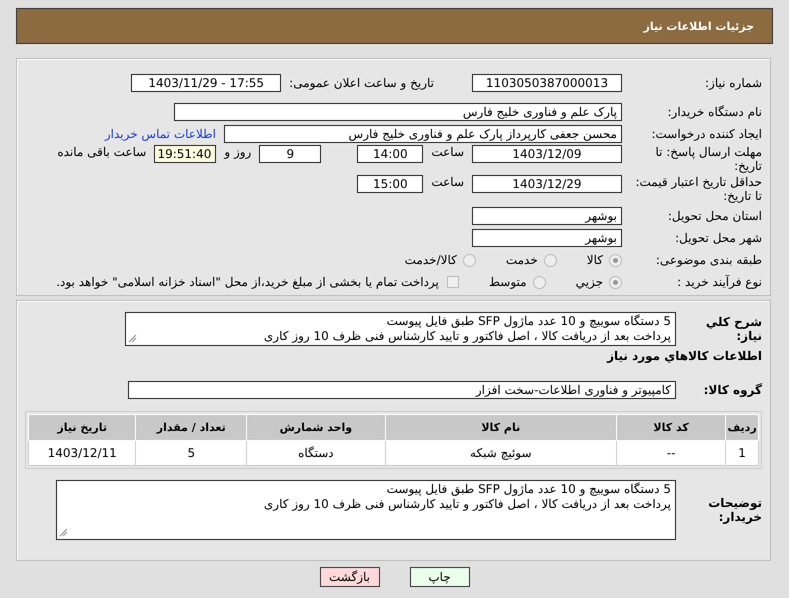  What do you see at coordinates (238, 152) in the screenshot?
I see `field-label: روز و` at bounding box center [238, 152].